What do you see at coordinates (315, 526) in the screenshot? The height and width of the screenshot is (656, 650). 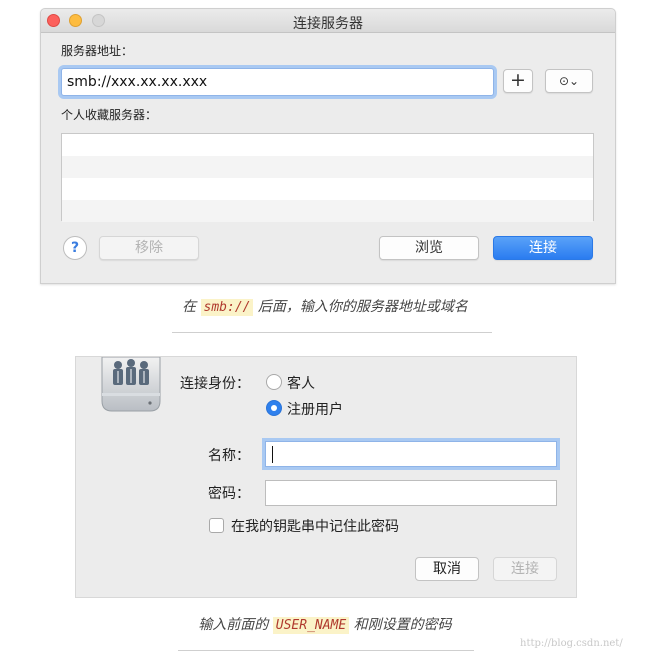 I see `remember-password-label: 在我的钥匙串中记住此密码` at bounding box center [315, 526].